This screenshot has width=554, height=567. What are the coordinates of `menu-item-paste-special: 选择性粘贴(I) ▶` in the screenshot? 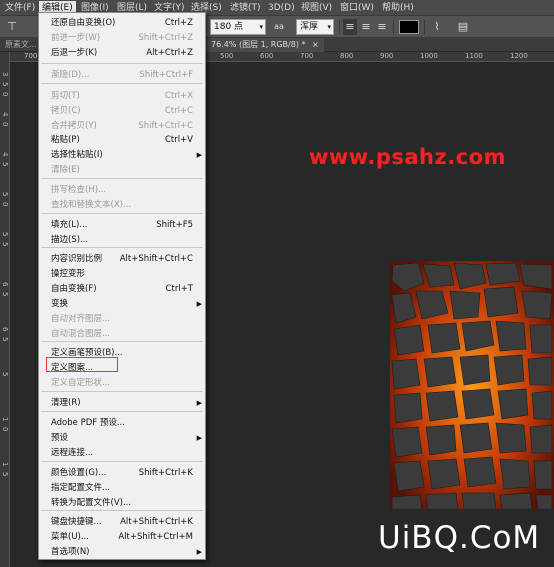 It's located at (122, 155).